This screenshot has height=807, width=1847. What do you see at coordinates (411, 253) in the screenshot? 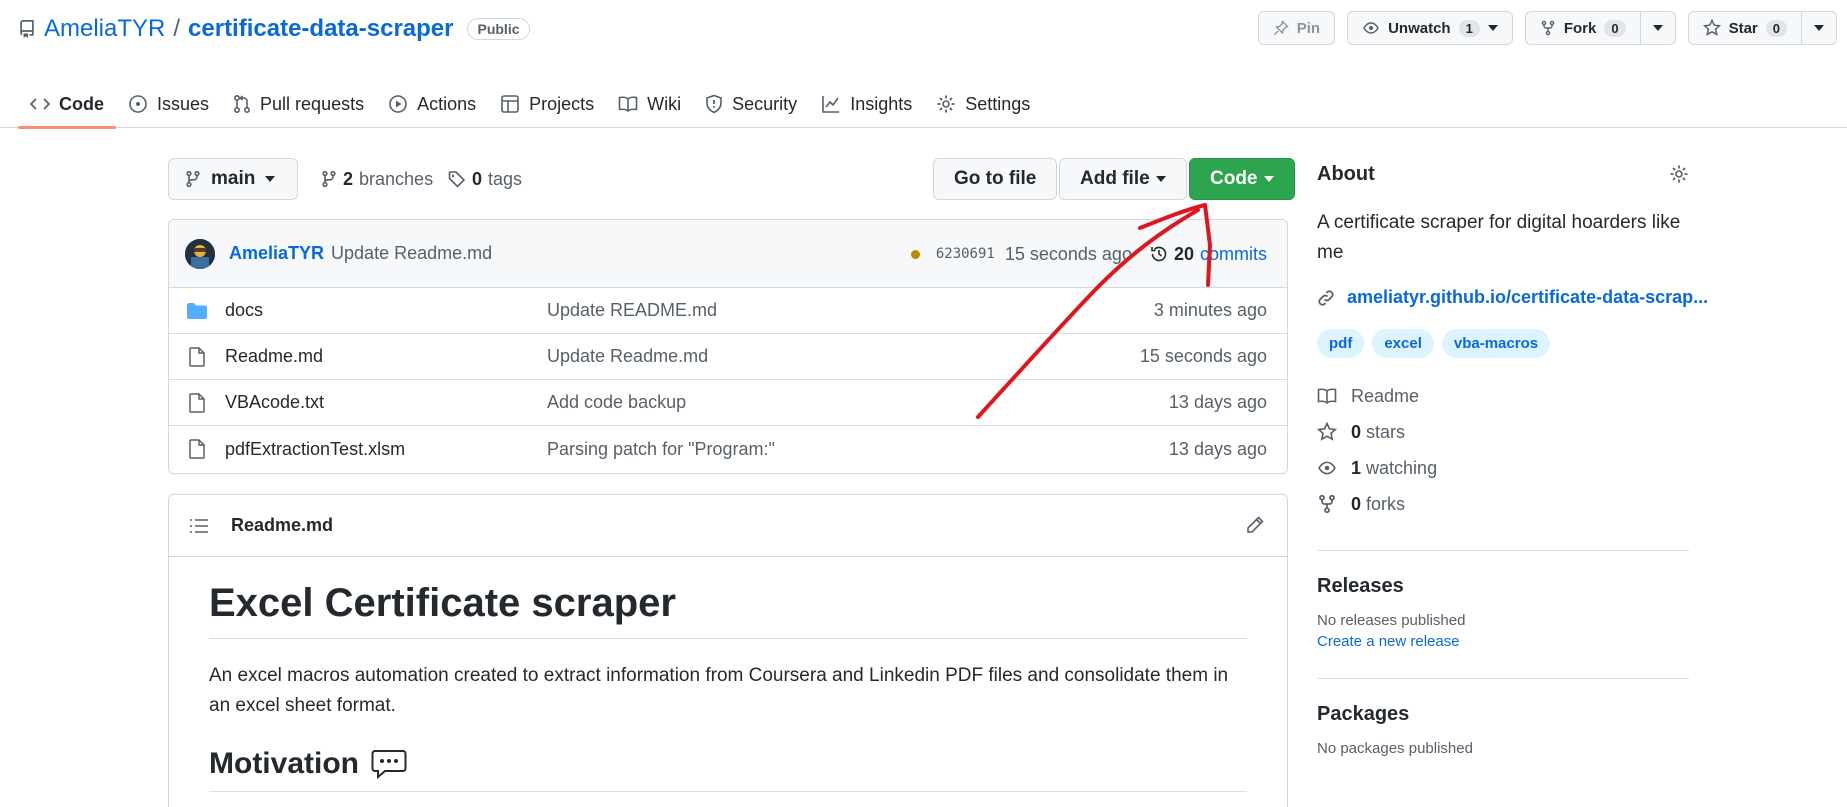
I see `commit-message: Update Readme.md` at bounding box center [411, 253].